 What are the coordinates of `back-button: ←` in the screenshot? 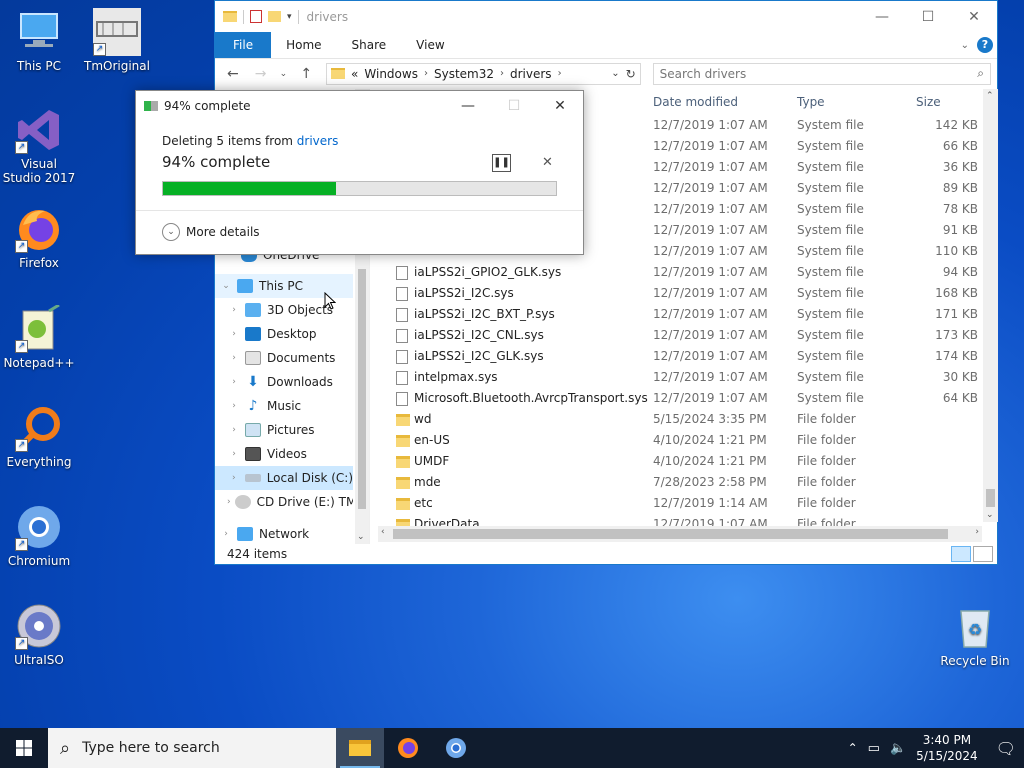 It's located at (233, 74).